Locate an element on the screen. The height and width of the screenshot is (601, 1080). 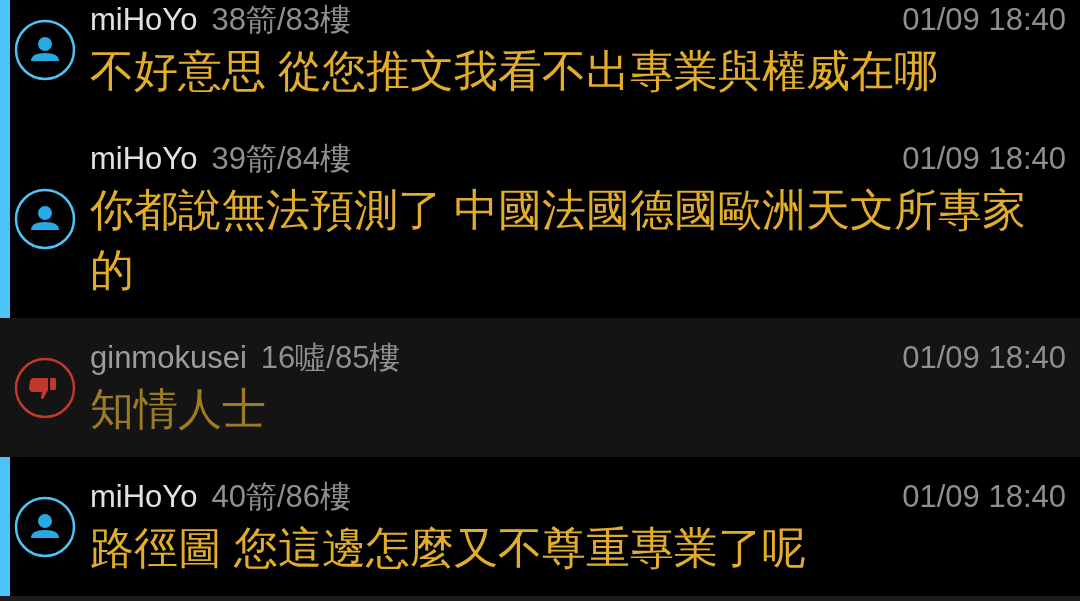
comment-text: 路徑圖 您這邊怎麼又不尊重專業了呢 is located at coordinates (449, 548).